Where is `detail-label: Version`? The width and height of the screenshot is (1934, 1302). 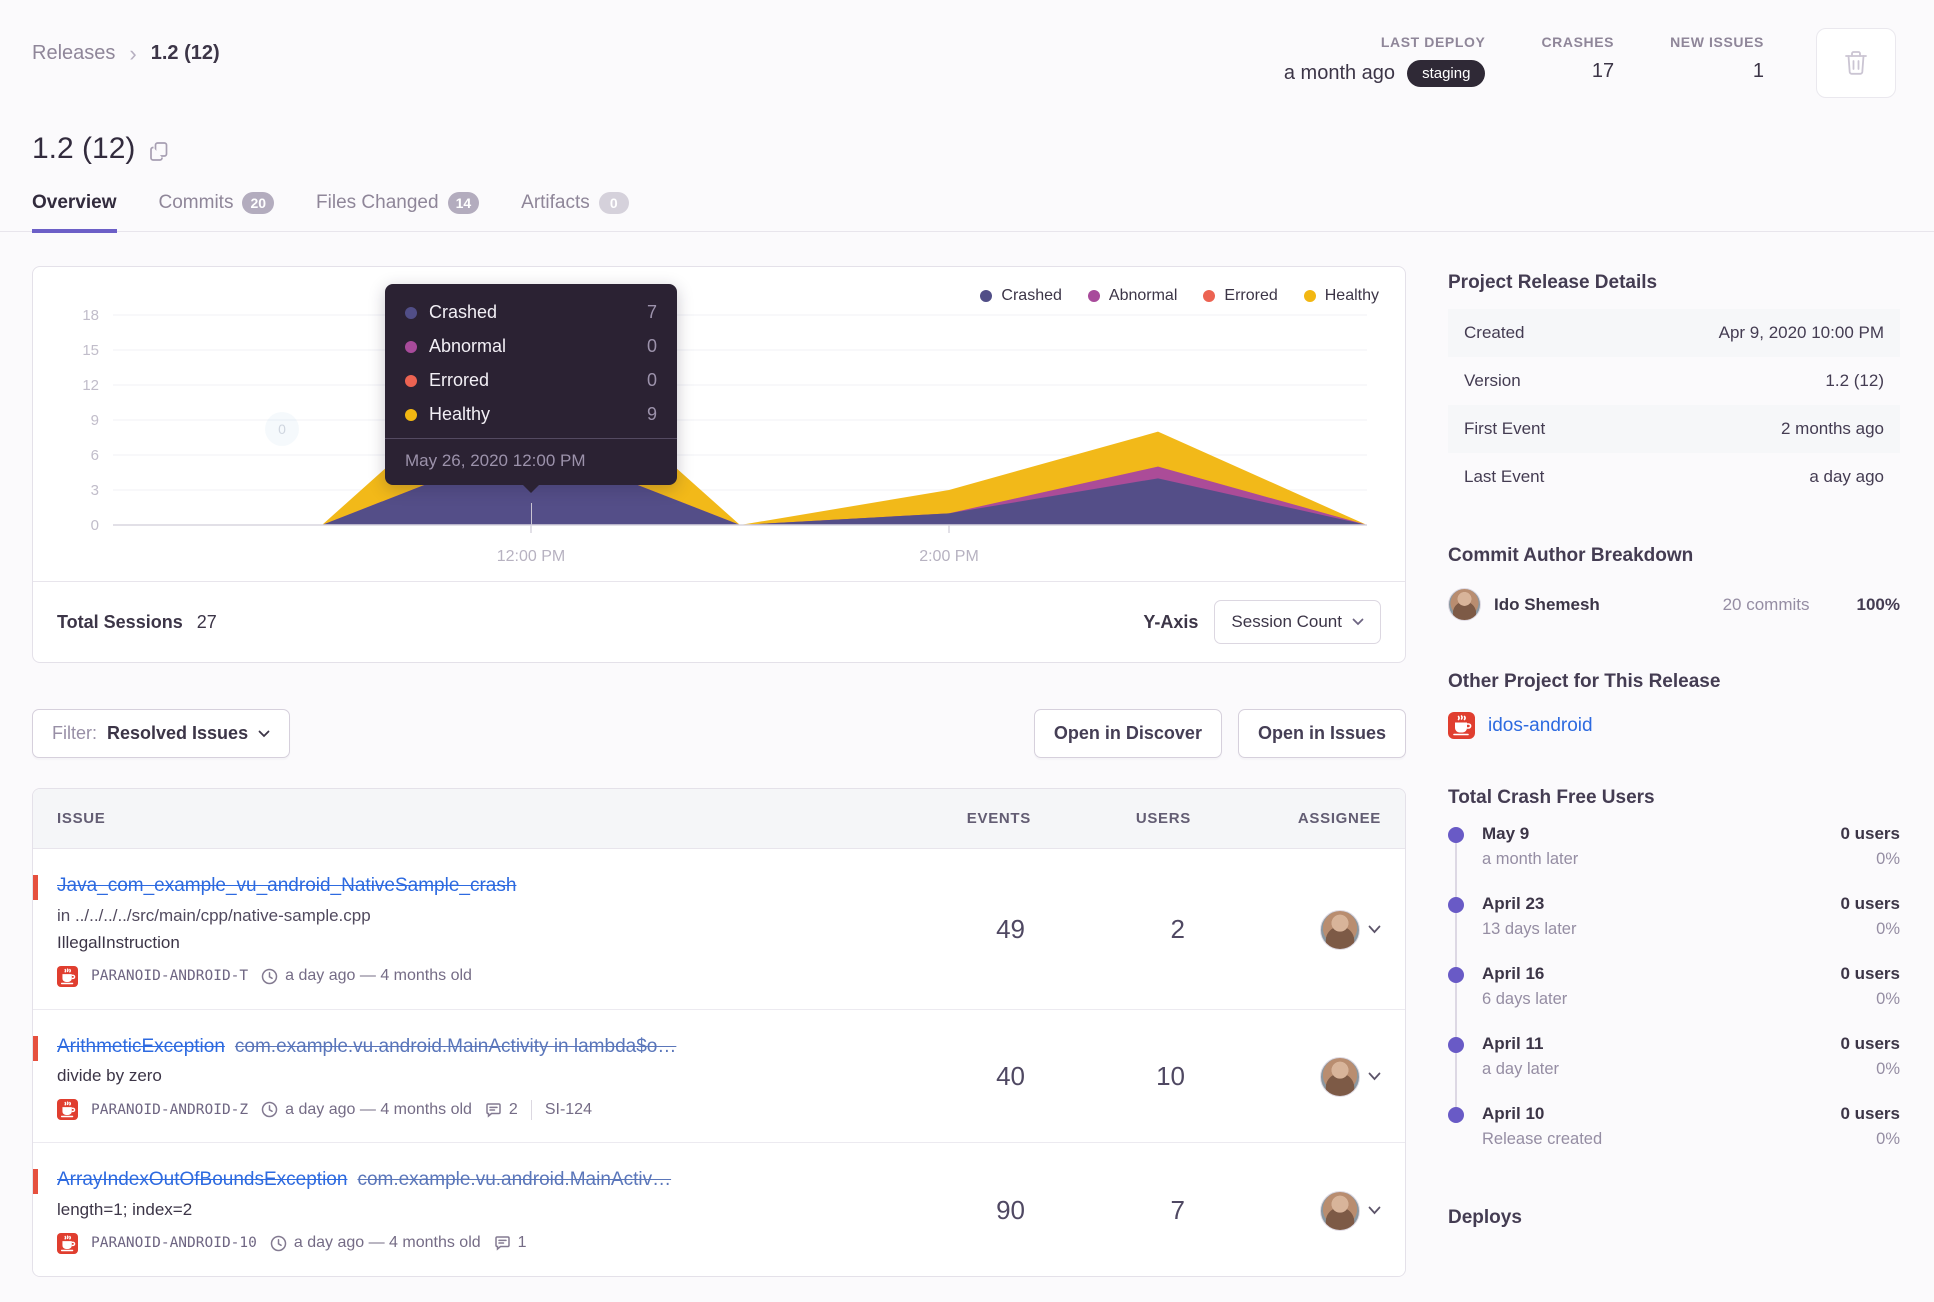 detail-label: Version is located at coordinates (1492, 380).